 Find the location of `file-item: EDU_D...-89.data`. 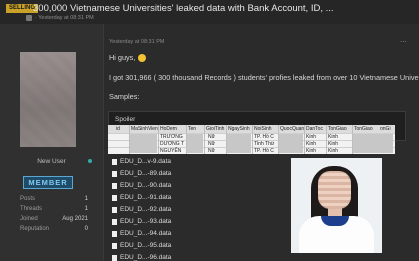

file-item: EDU_D...-89.data is located at coordinates (141, 173).